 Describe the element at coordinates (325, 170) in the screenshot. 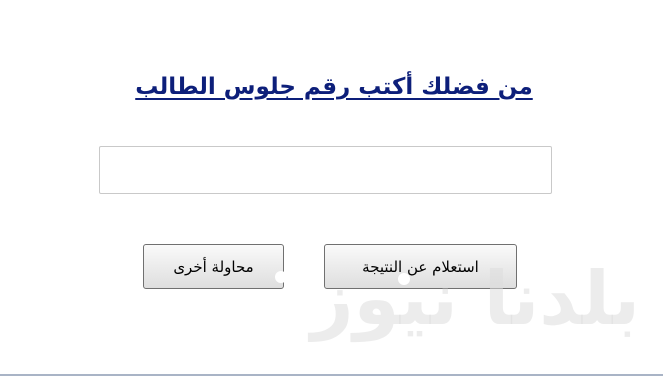

I see `seat-number-input` at that location.